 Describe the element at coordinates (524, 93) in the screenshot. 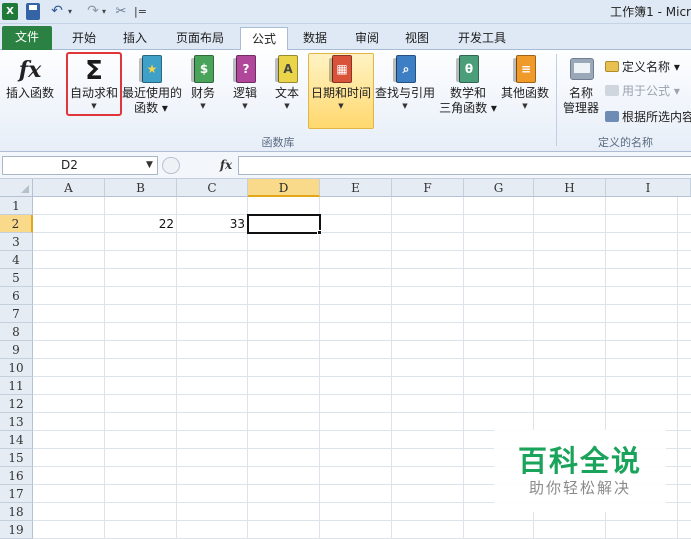

I see `more-label: 其他函数` at that location.